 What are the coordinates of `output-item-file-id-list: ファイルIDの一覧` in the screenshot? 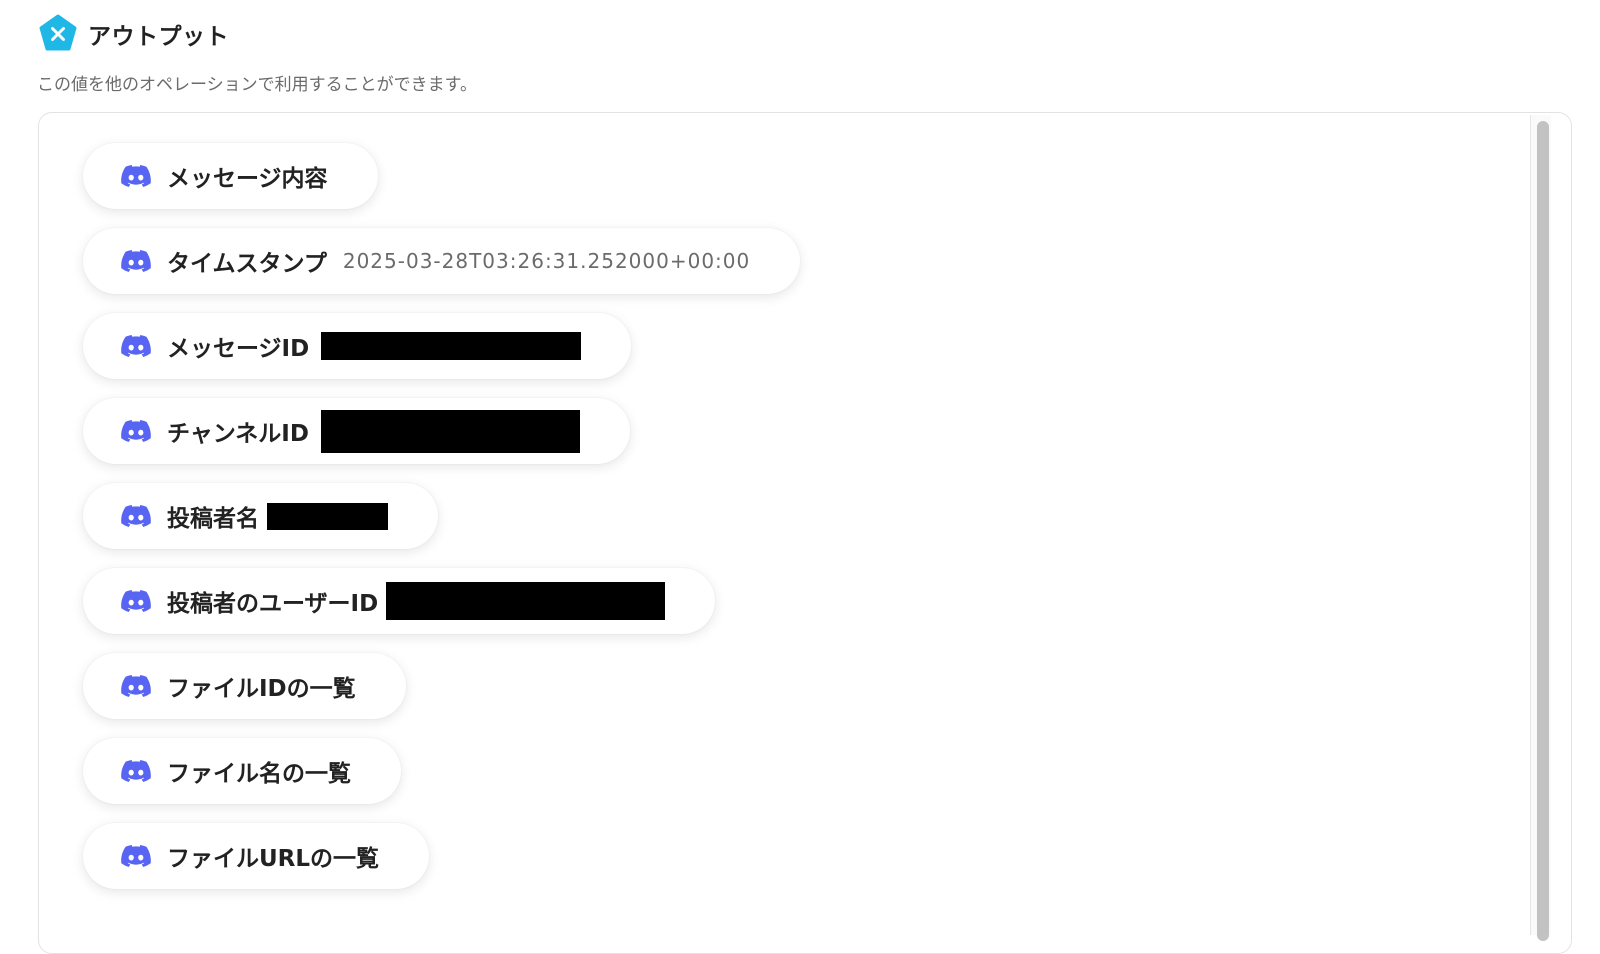 It's located at (244, 686).